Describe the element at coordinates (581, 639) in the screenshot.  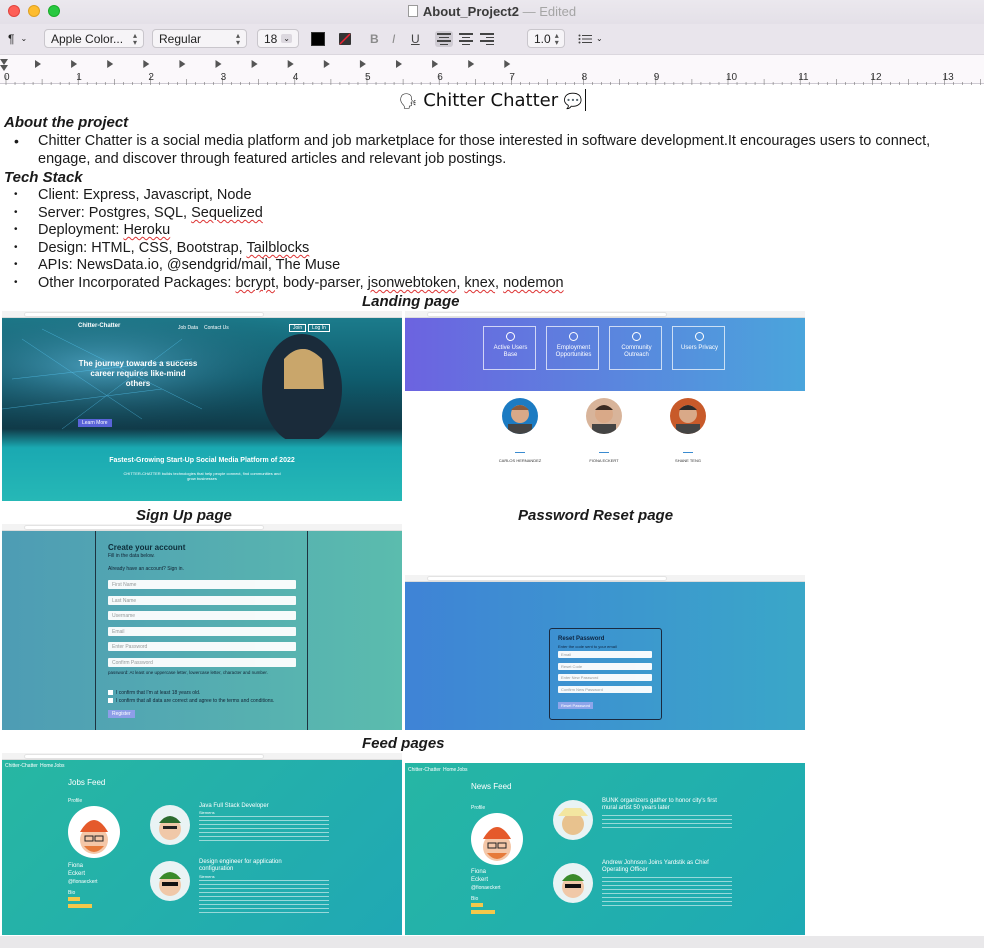
I see `reset-heading: Reset Password` at that location.